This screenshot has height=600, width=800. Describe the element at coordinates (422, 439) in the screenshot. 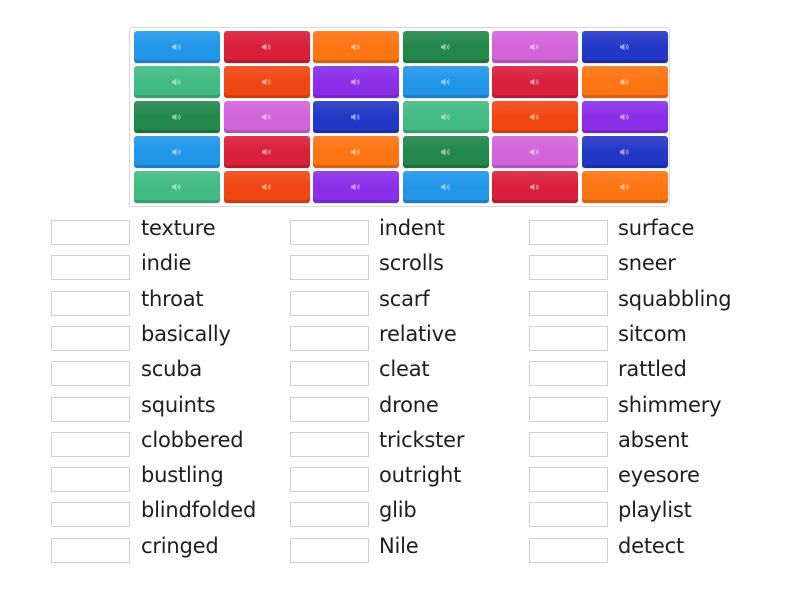

I see `word-label: trickster` at that location.